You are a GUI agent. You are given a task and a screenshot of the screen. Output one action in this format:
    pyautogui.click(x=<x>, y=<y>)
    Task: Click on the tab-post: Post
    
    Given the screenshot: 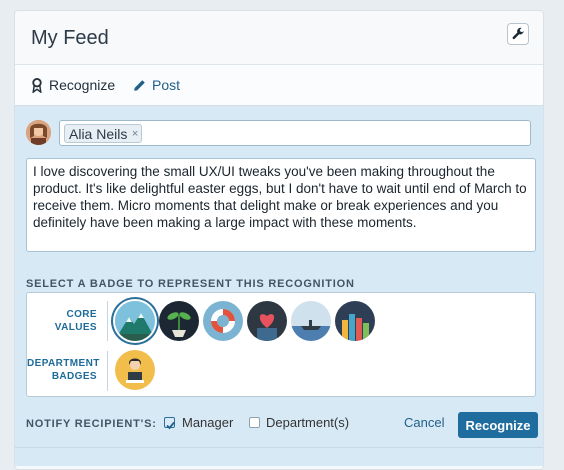 What is the action you would take?
    pyautogui.click(x=156, y=85)
    